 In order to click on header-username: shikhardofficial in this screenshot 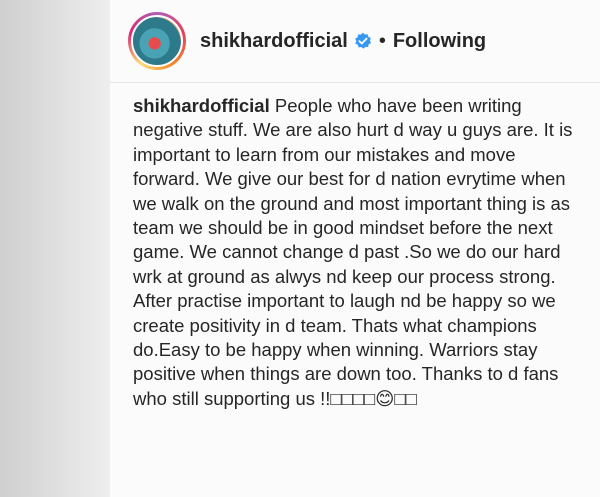, I will do `click(274, 41)`.